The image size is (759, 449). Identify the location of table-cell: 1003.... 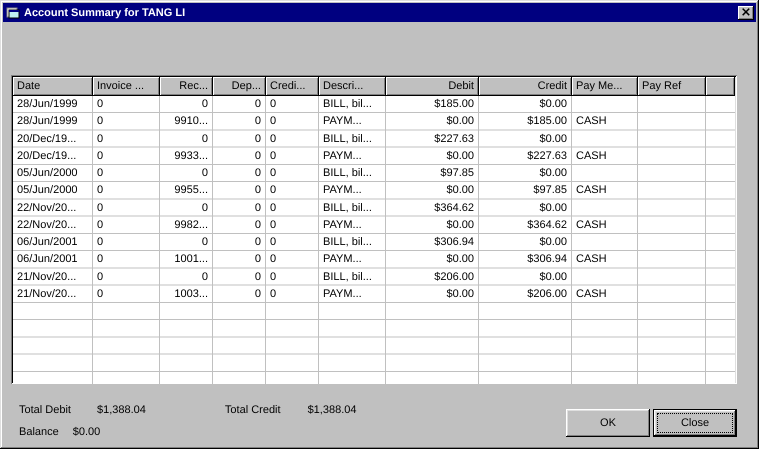
(191, 294).